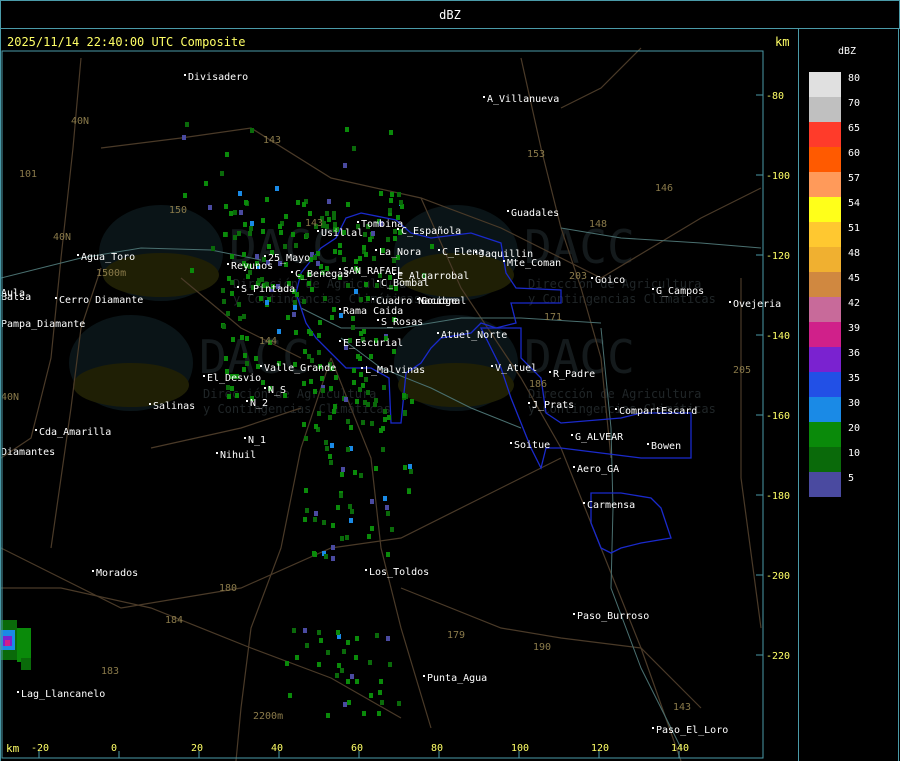  What do you see at coordinates (778, 576) in the screenshot?
I see `y-tick-label: -200` at bounding box center [778, 576].